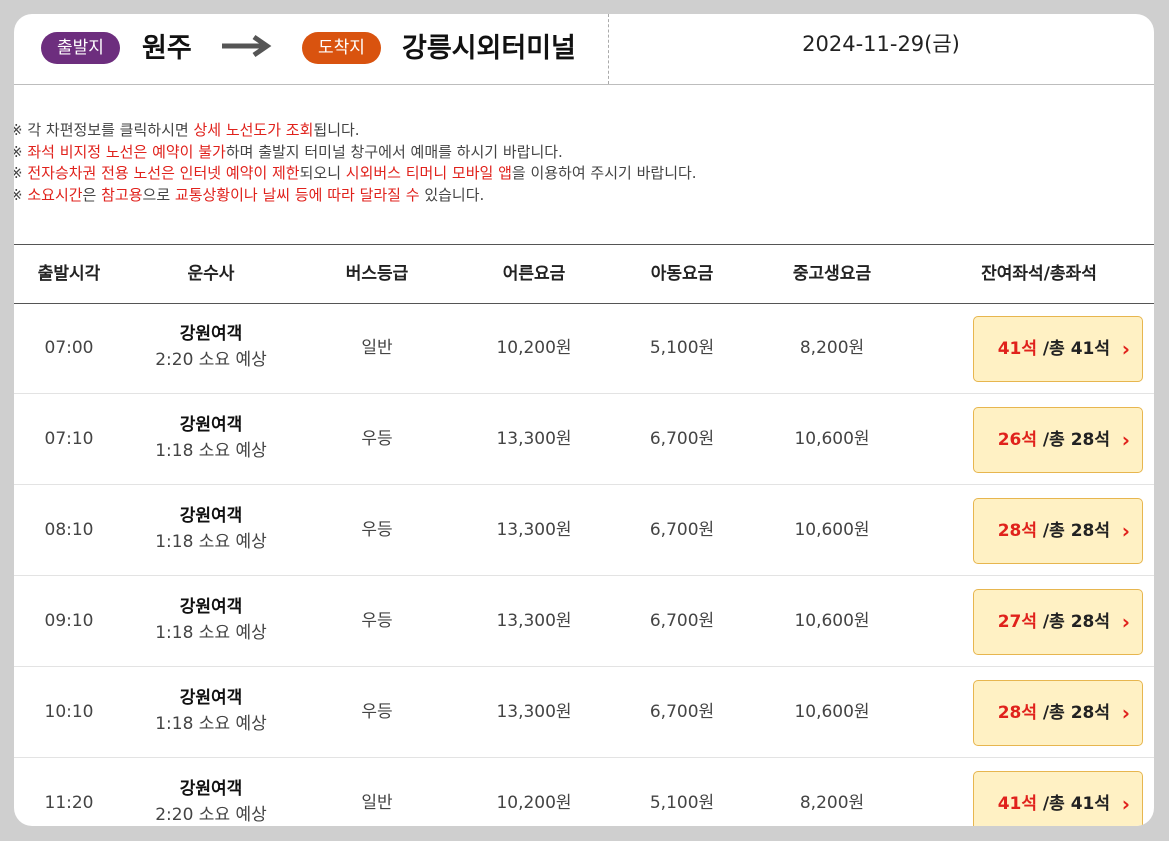  What do you see at coordinates (69, 712) in the screenshot?
I see `departure-time: 10:10` at bounding box center [69, 712].